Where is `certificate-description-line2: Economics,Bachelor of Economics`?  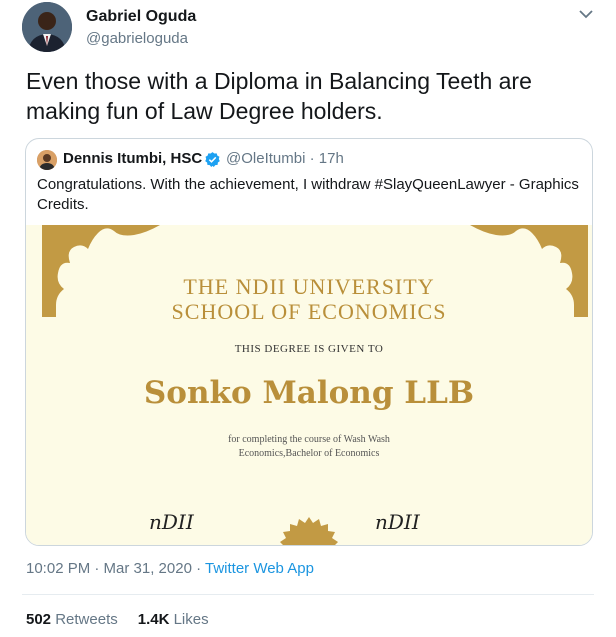 certificate-description-line2: Economics,Bachelor of Economics is located at coordinates (309, 453).